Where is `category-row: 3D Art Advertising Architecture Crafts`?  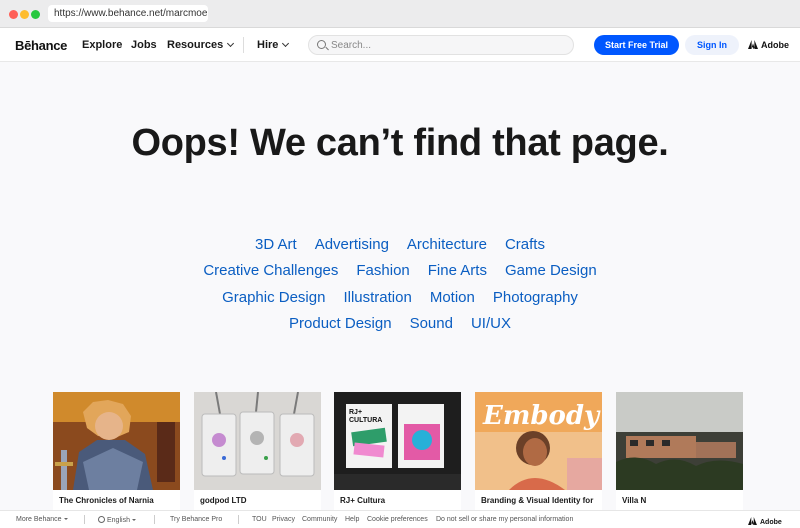 category-row: 3D Art Advertising Architecture Crafts is located at coordinates (400, 247).